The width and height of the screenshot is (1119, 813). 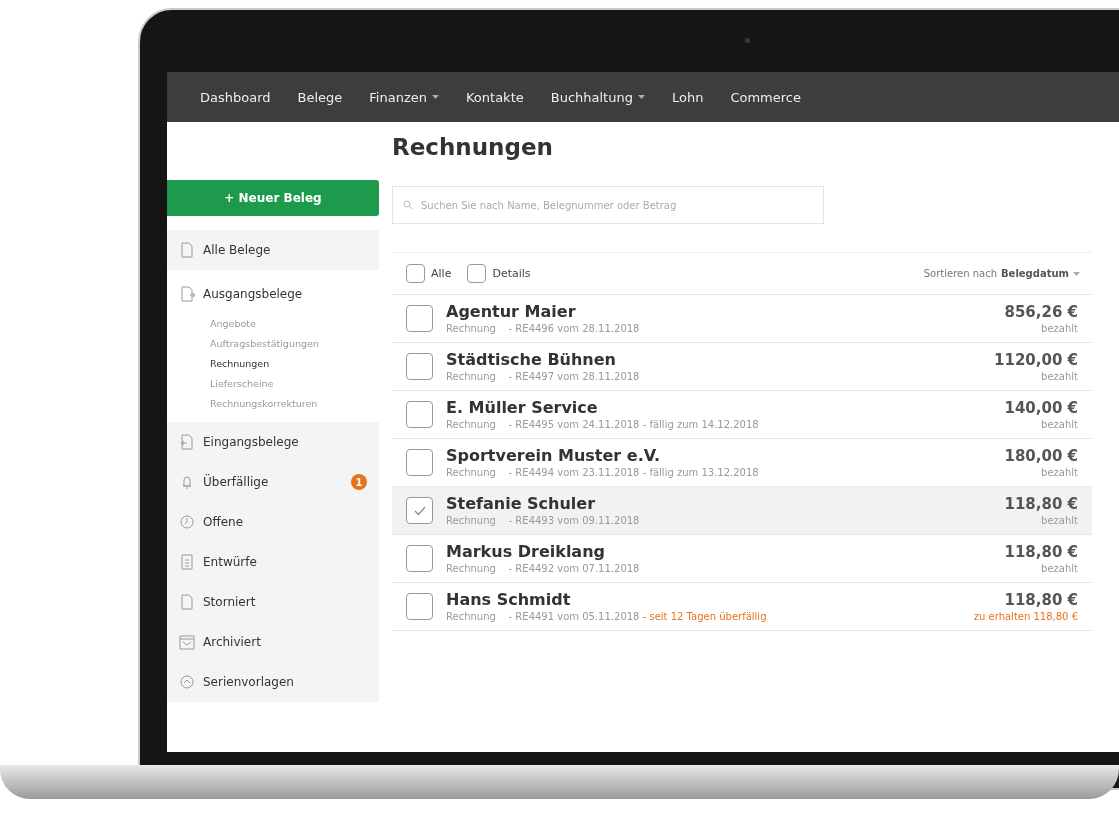 I want to click on sidebar-item: Alle Belege, so click(x=273, y=250).